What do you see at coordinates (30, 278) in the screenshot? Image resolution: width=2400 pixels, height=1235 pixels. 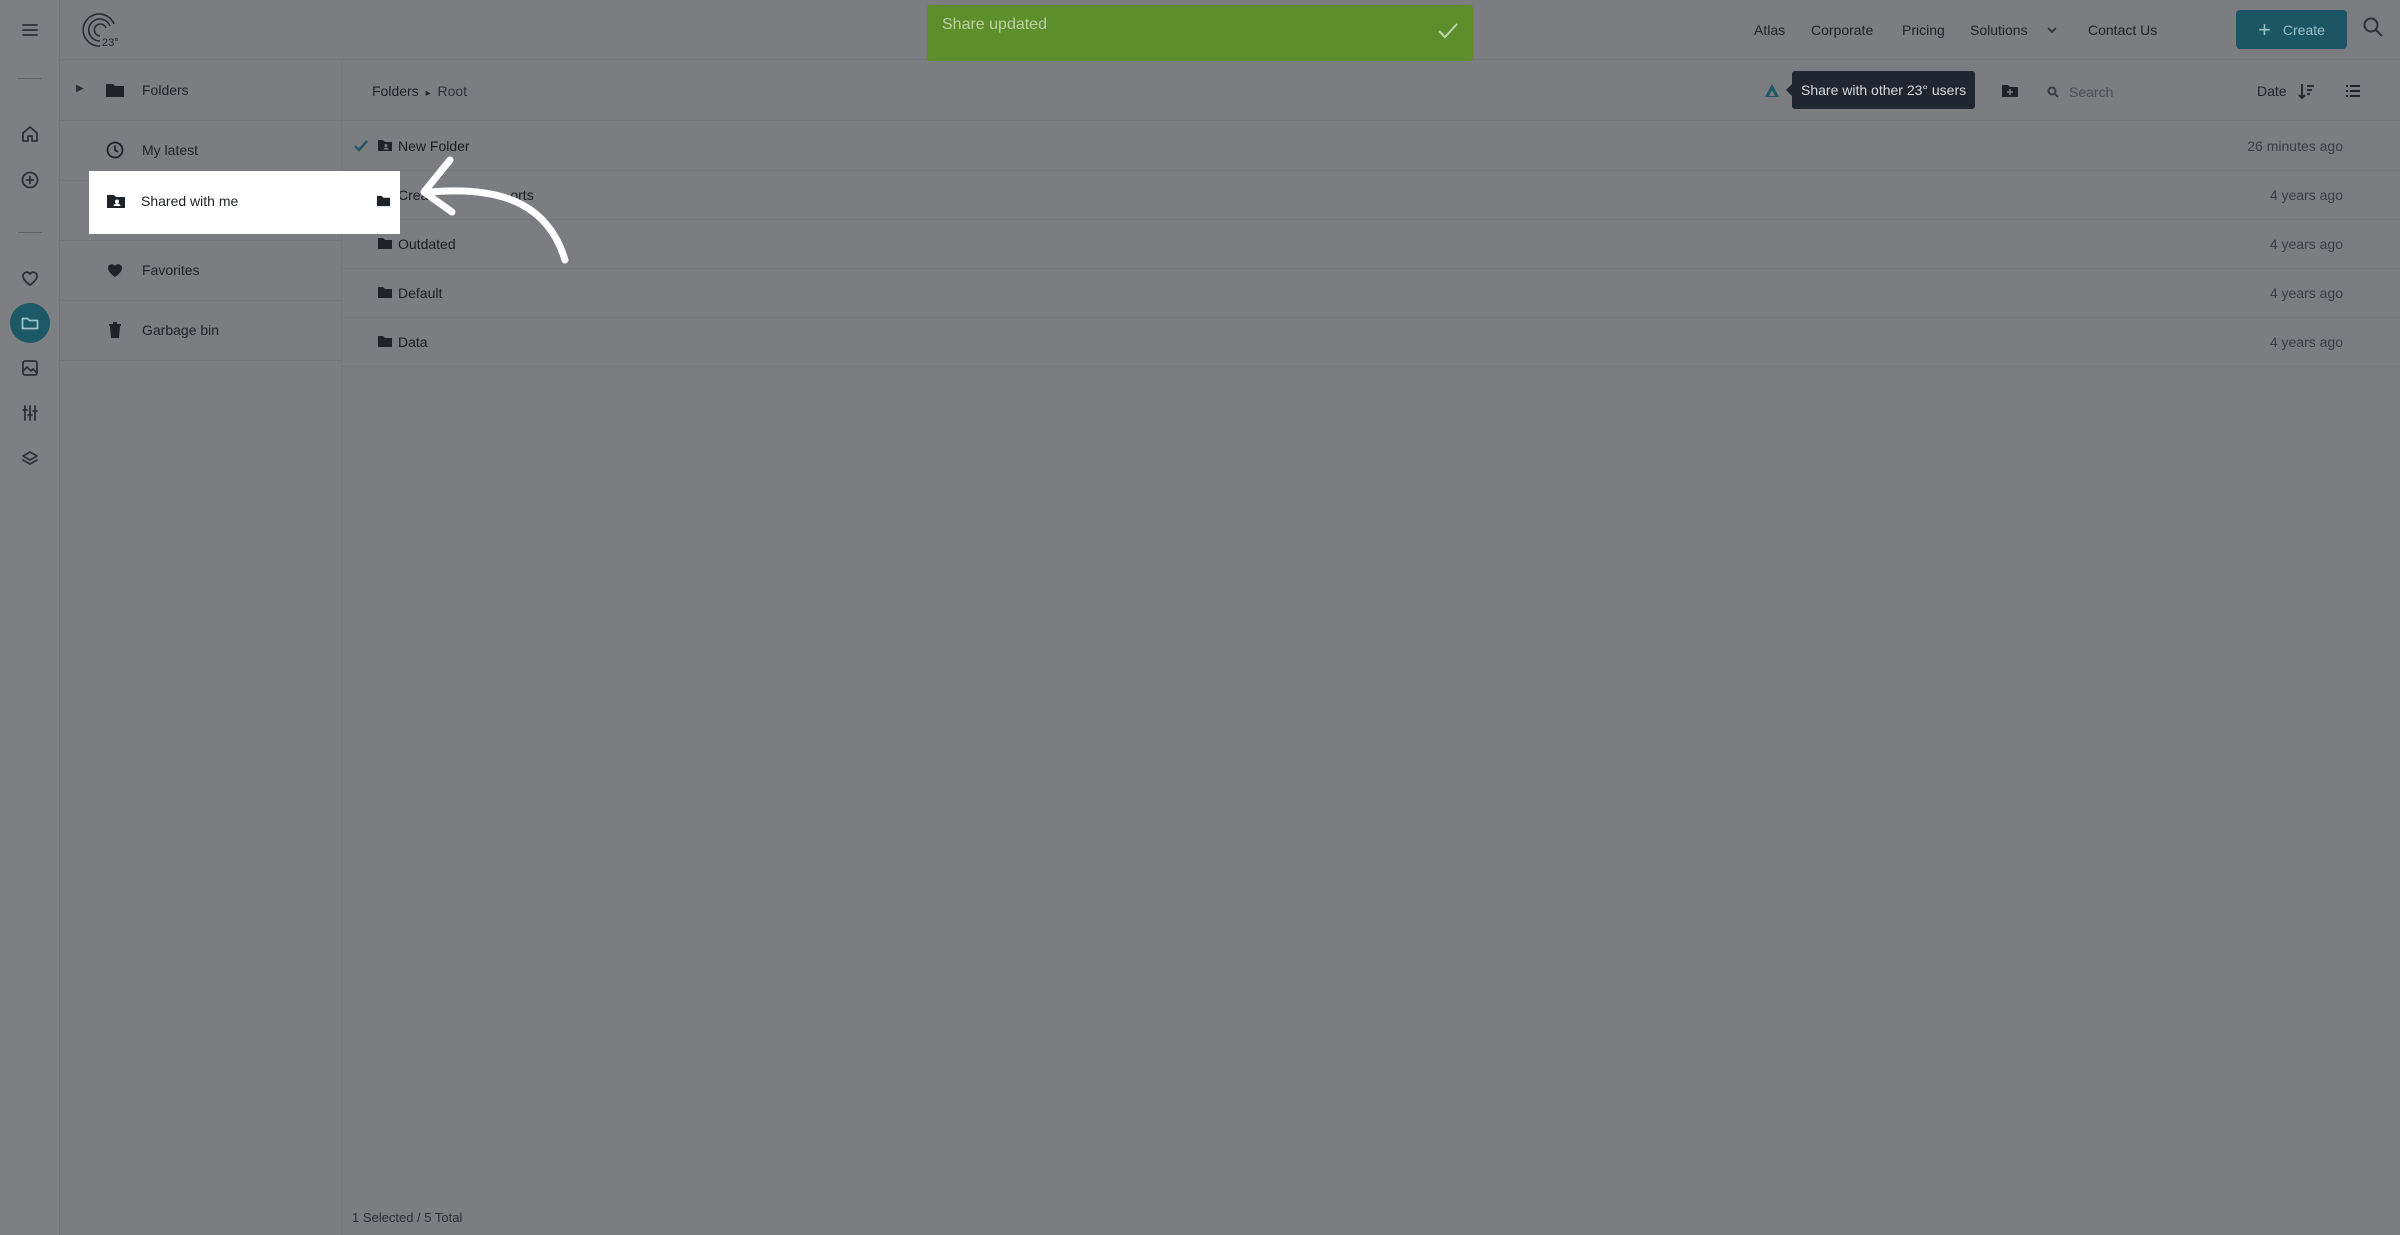 I see `favorites-heart-icon` at bounding box center [30, 278].